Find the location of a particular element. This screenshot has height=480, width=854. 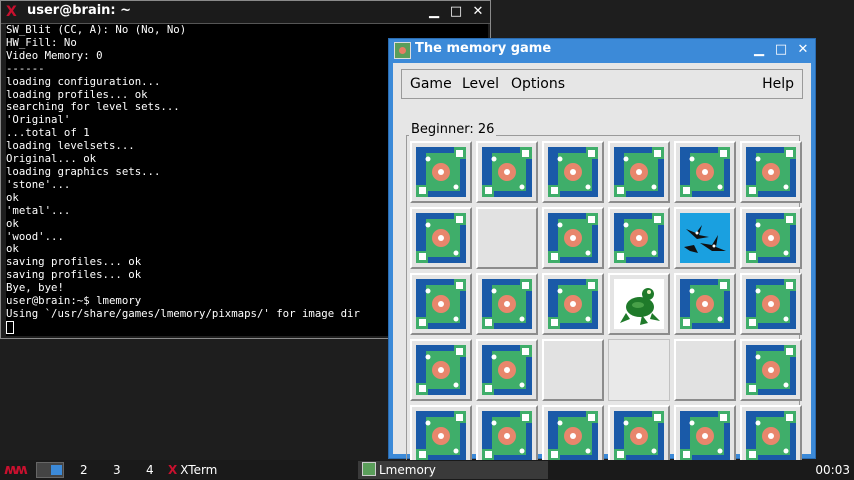

level-count: 26 is located at coordinates (486, 129).